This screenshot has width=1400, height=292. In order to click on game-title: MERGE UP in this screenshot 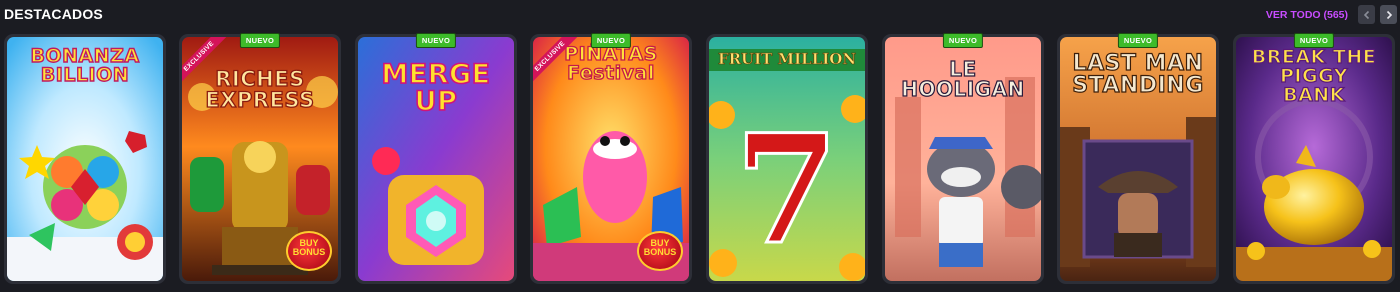, I will do `click(436, 88)`.